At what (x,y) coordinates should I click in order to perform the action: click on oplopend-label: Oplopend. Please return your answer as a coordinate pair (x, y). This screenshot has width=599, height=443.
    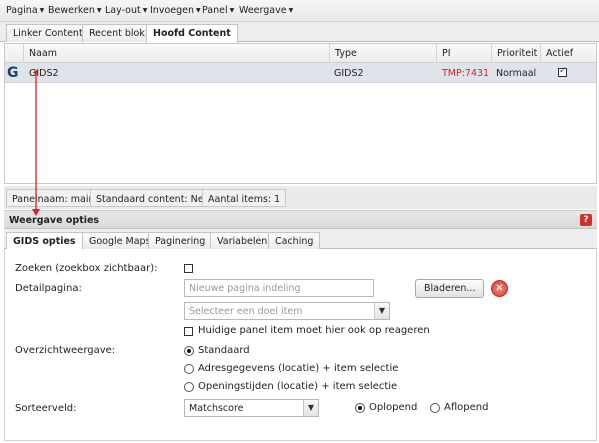
    Looking at the image, I should click on (393, 407).